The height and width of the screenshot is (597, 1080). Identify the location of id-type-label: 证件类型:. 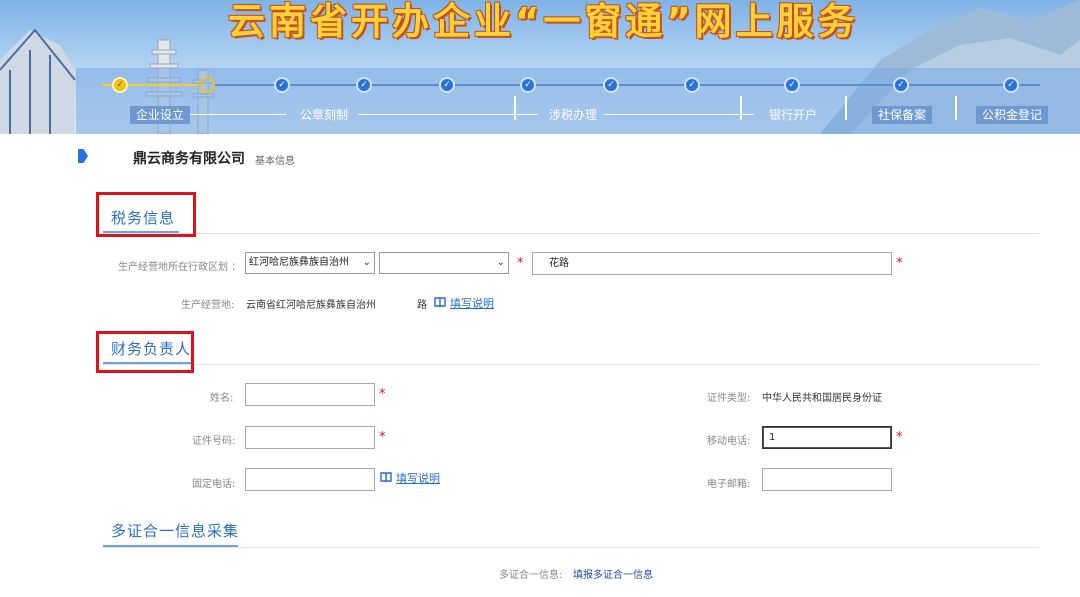
(729, 398).